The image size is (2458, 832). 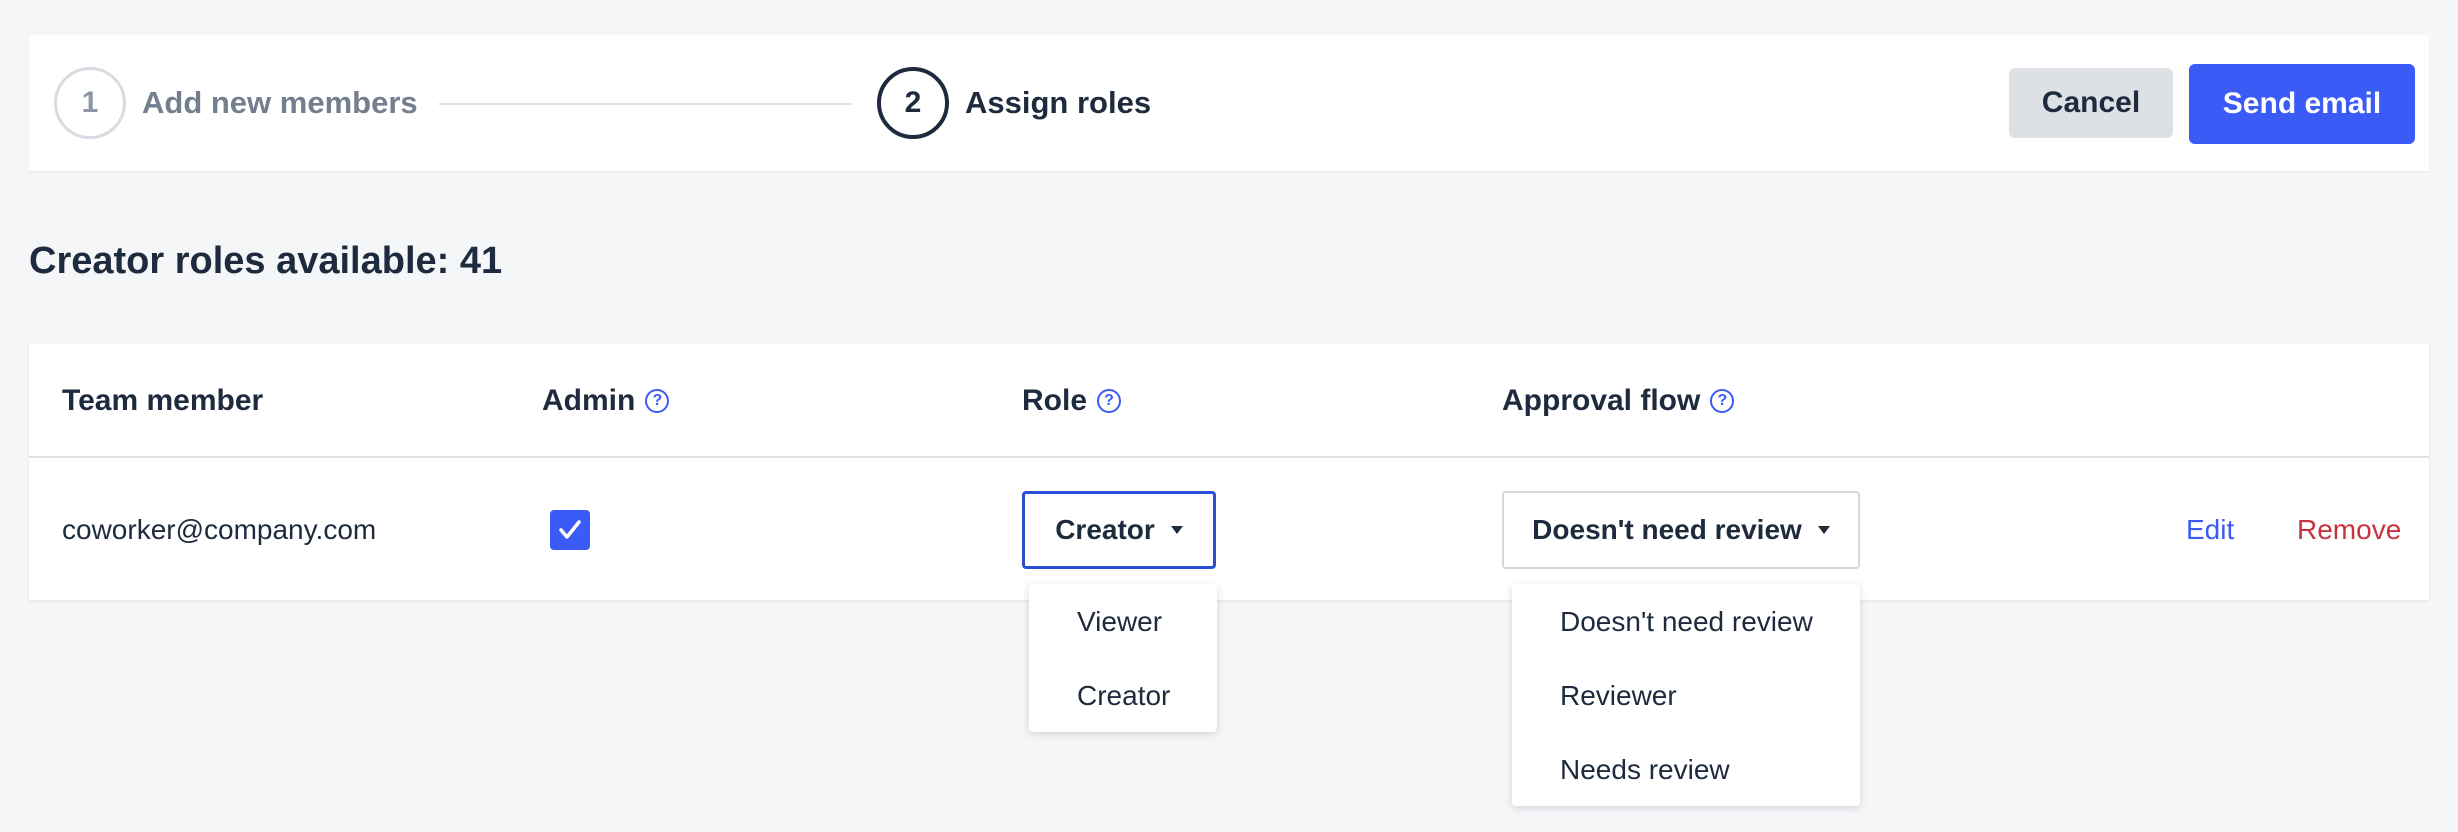 What do you see at coordinates (2091, 103) in the screenshot?
I see `cancel-button: Cancel` at bounding box center [2091, 103].